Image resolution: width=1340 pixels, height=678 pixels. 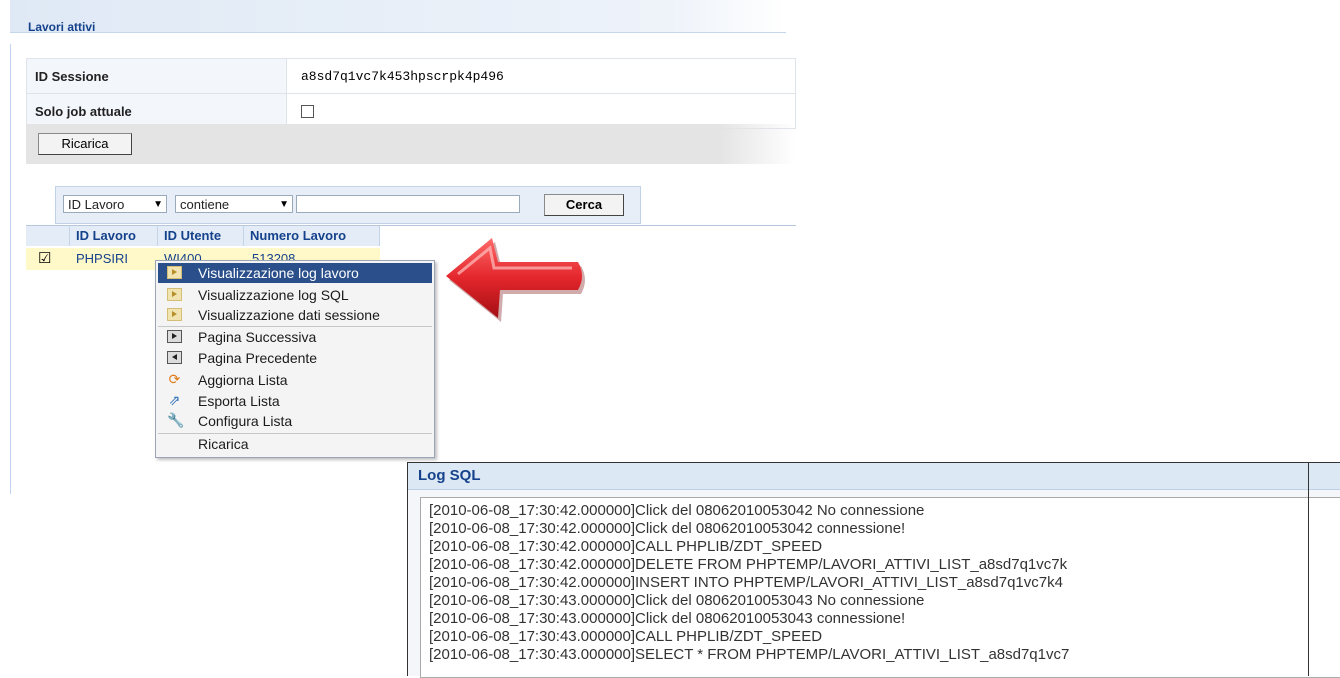 What do you see at coordinates (295, 401) in the screenshot?
I see `menu-item-export-list: ⇗ Esporta Lista` at bounding box center [295, 401].